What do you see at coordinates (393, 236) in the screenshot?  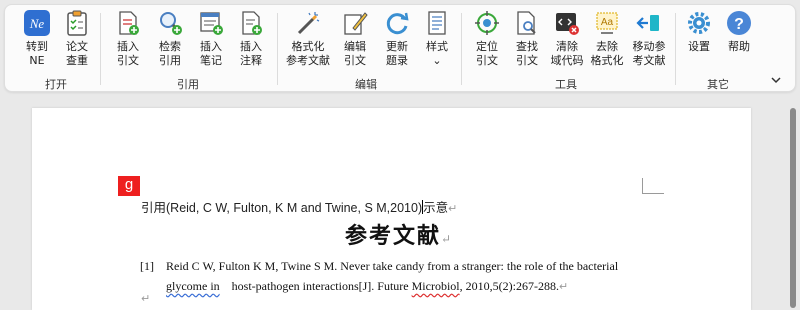 I see `references-heading-text: 参考文献` at bounding box center [393, 236].